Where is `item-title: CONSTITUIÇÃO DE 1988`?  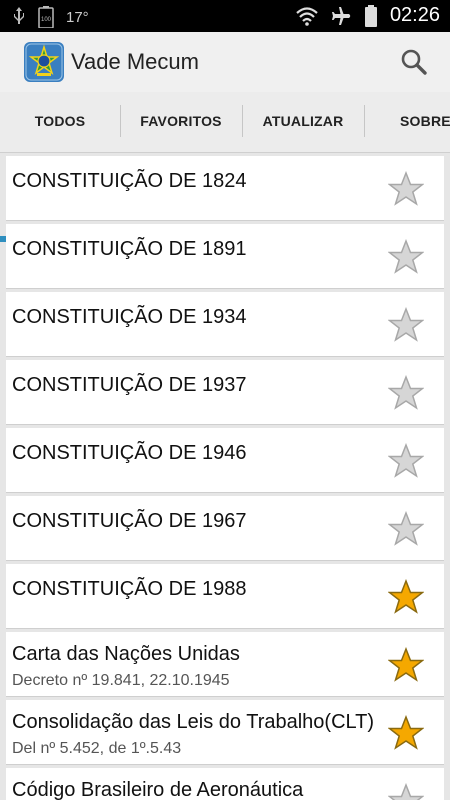
item-title: CONSTITUIÇÃO DE 1988 is located at coordinates (129, 589).